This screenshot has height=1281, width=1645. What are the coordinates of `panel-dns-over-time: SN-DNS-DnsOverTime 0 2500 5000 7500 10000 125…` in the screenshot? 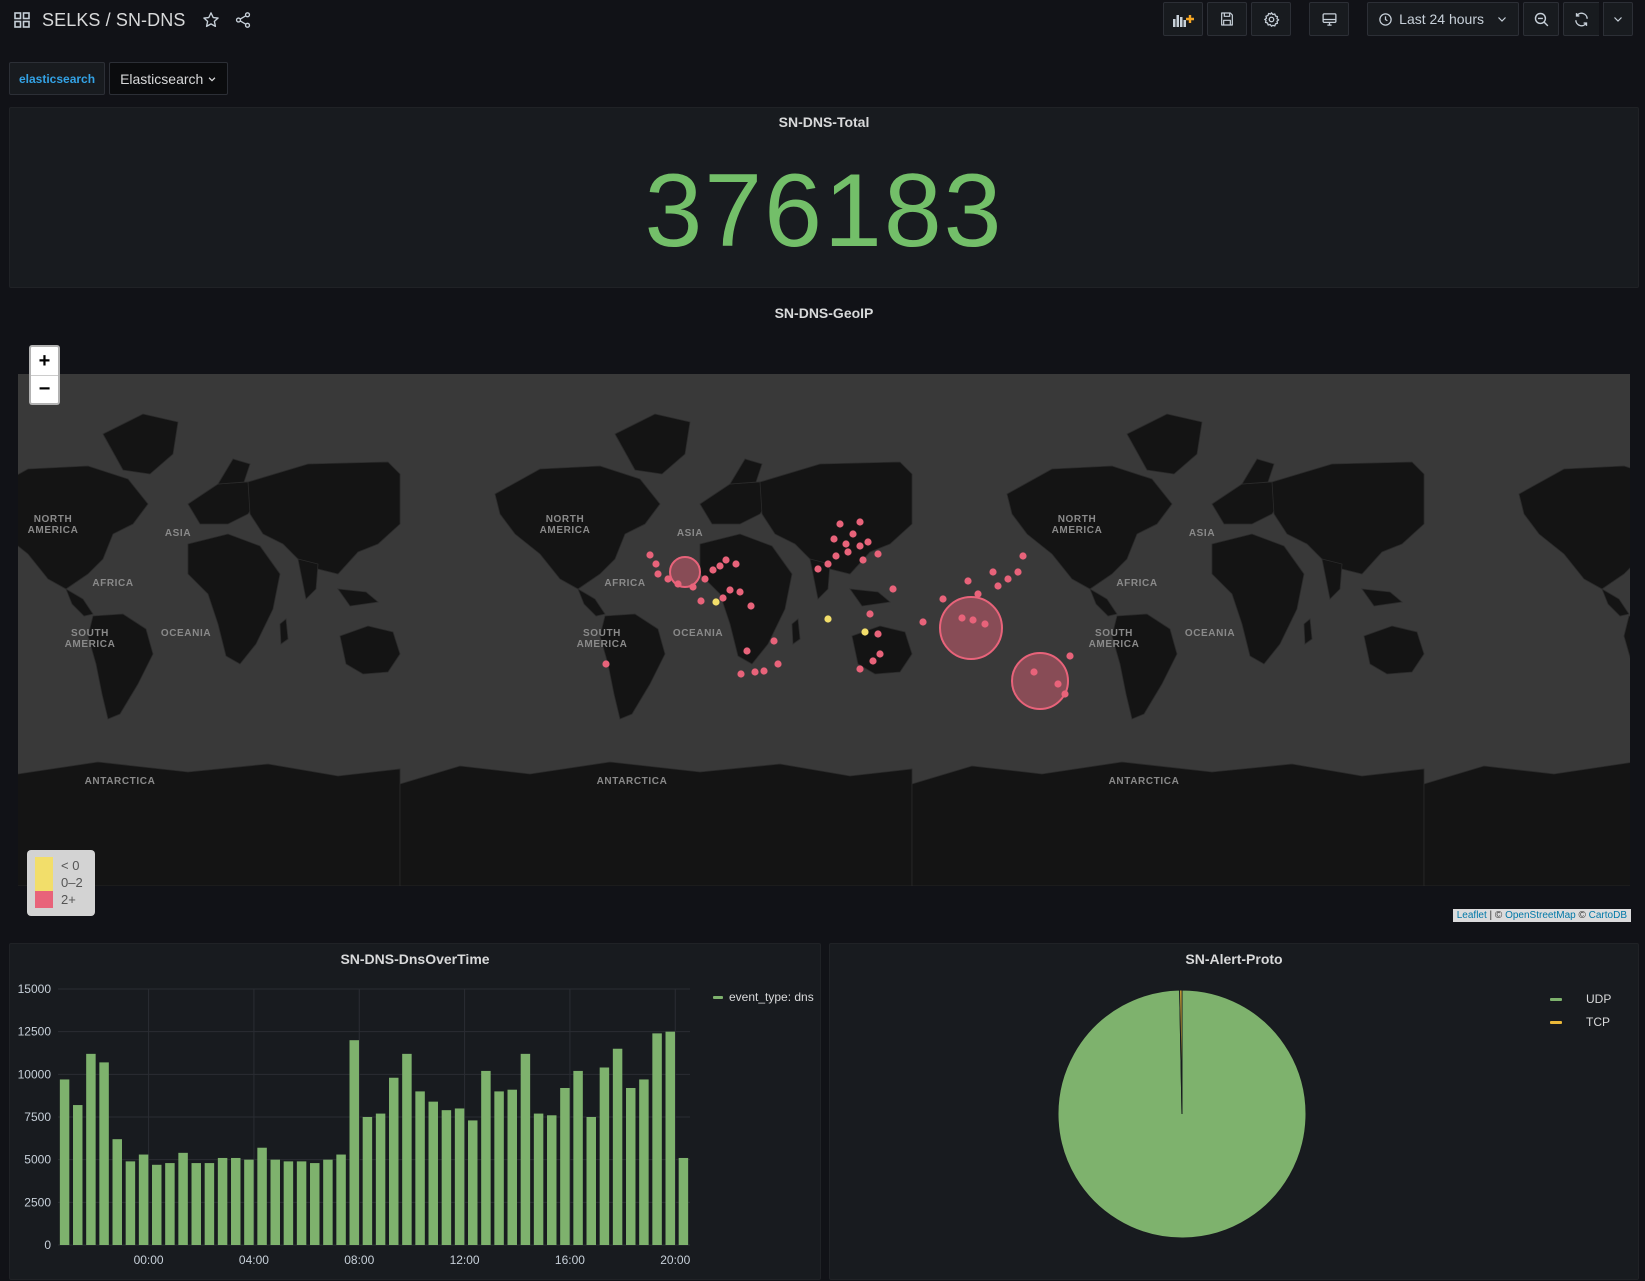 It's located at (415, 1111).